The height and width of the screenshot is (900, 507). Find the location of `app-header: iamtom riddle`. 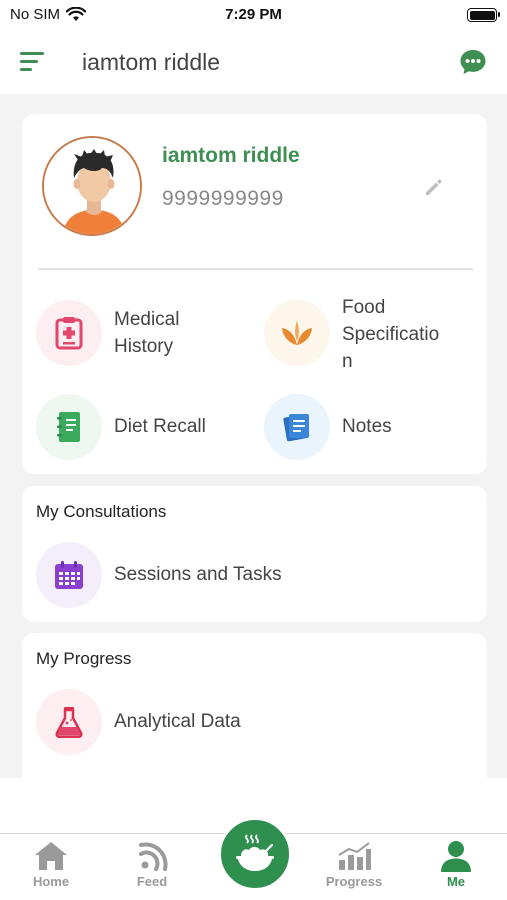

app-header: iamtom riddle is located at coordinates (253, 62).